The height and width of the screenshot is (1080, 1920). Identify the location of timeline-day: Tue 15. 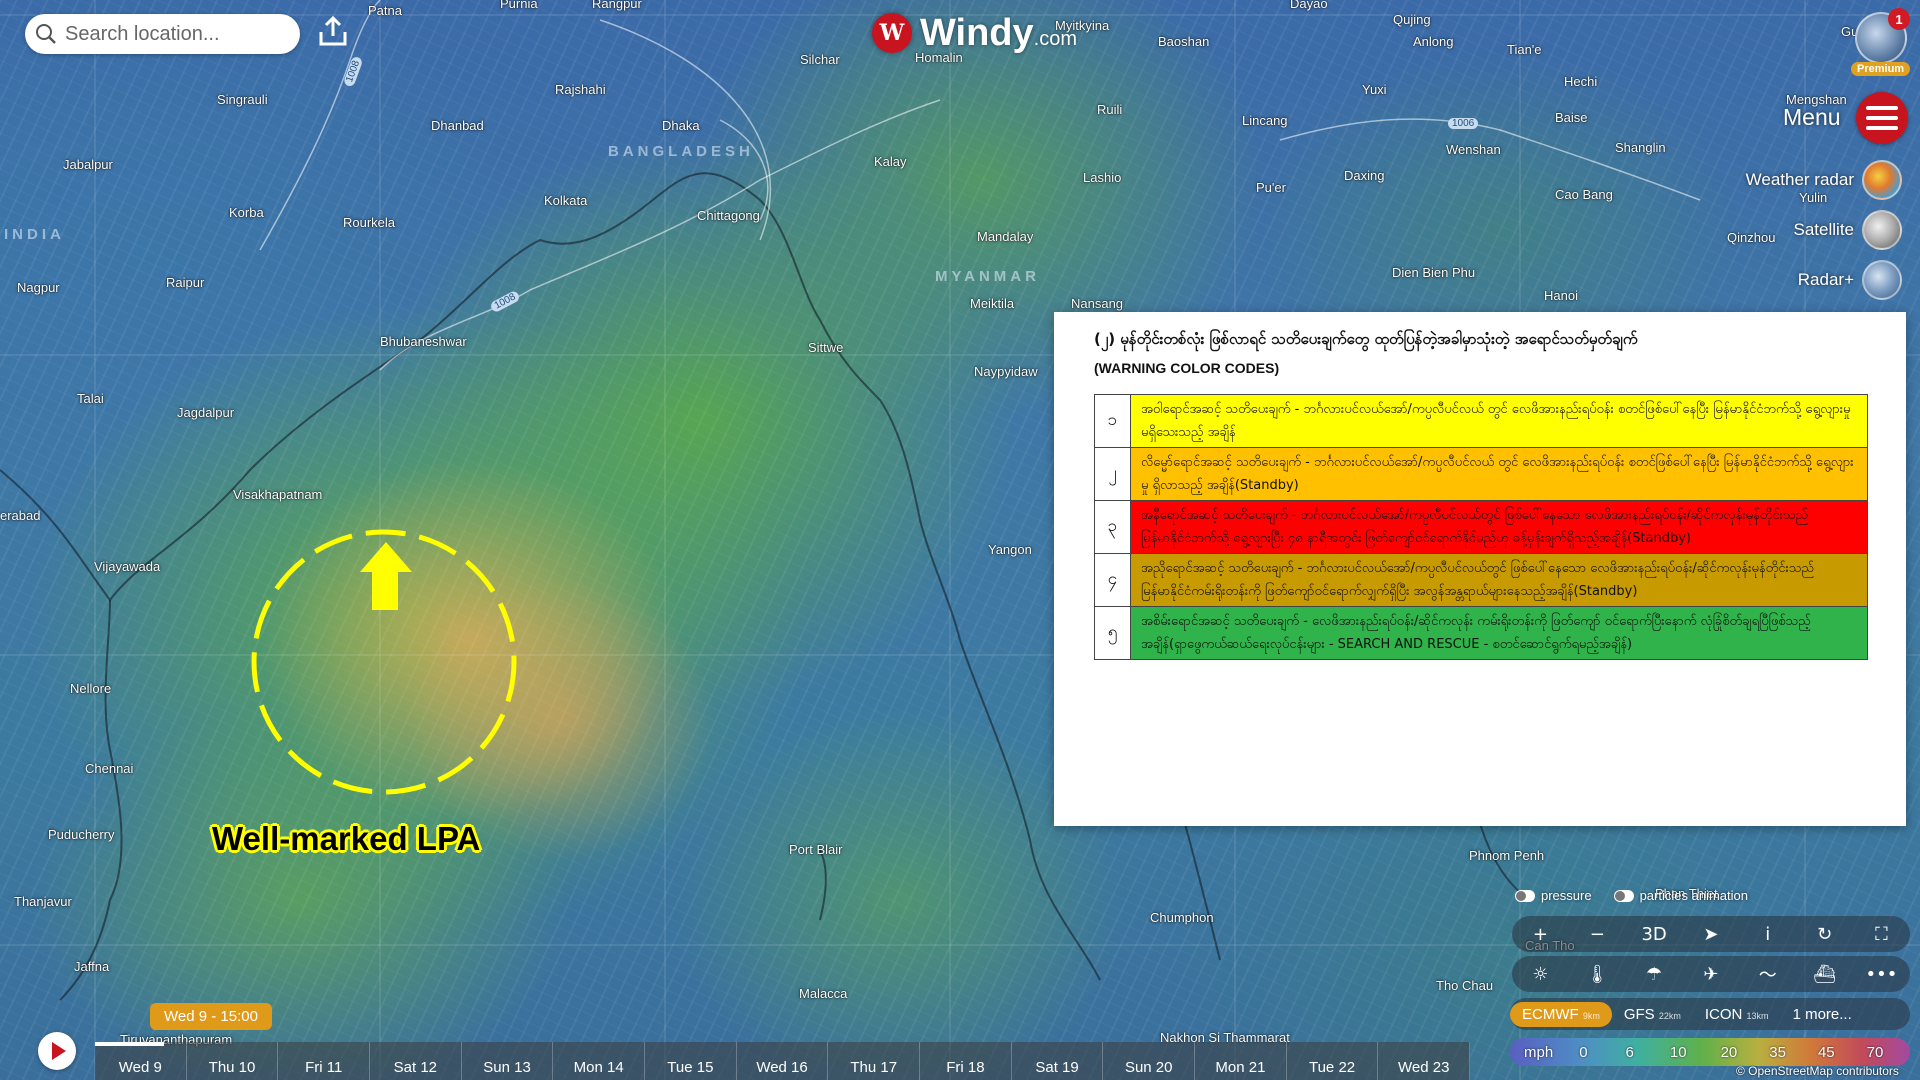
(691, 1061).